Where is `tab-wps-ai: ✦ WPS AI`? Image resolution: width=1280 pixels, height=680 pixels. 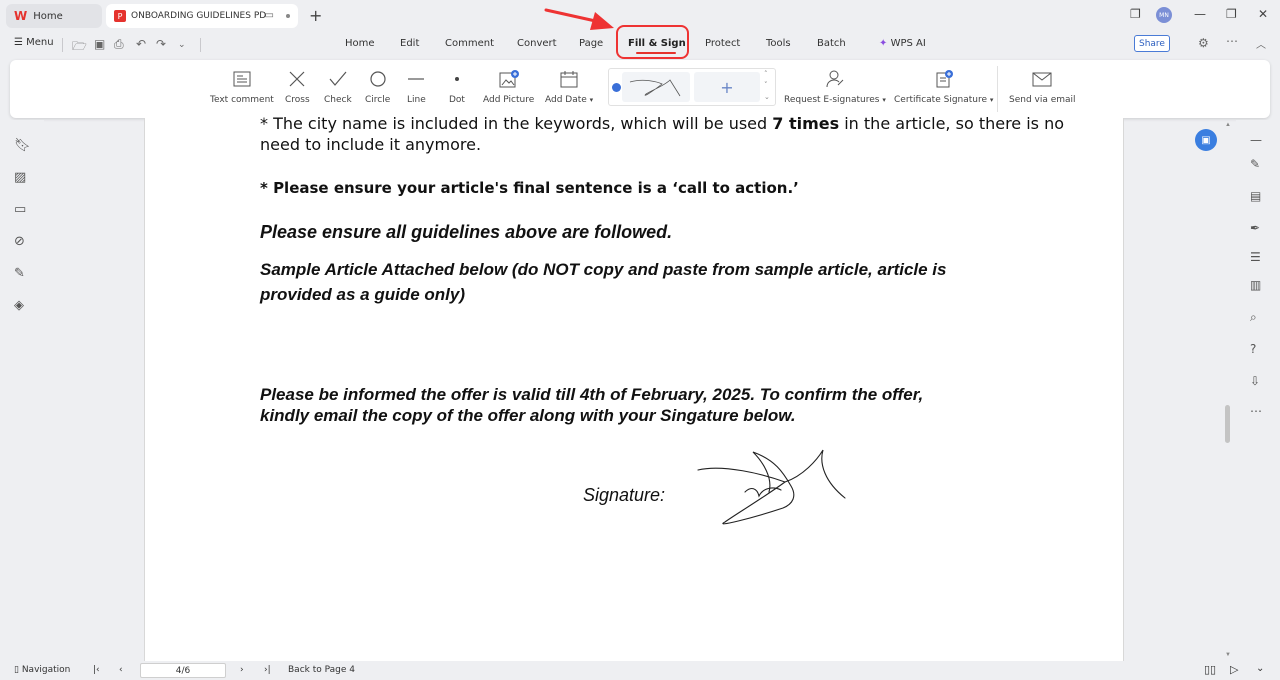
tab-wps-ai: ✦ WPS AI is located at coordinates (902, 43).